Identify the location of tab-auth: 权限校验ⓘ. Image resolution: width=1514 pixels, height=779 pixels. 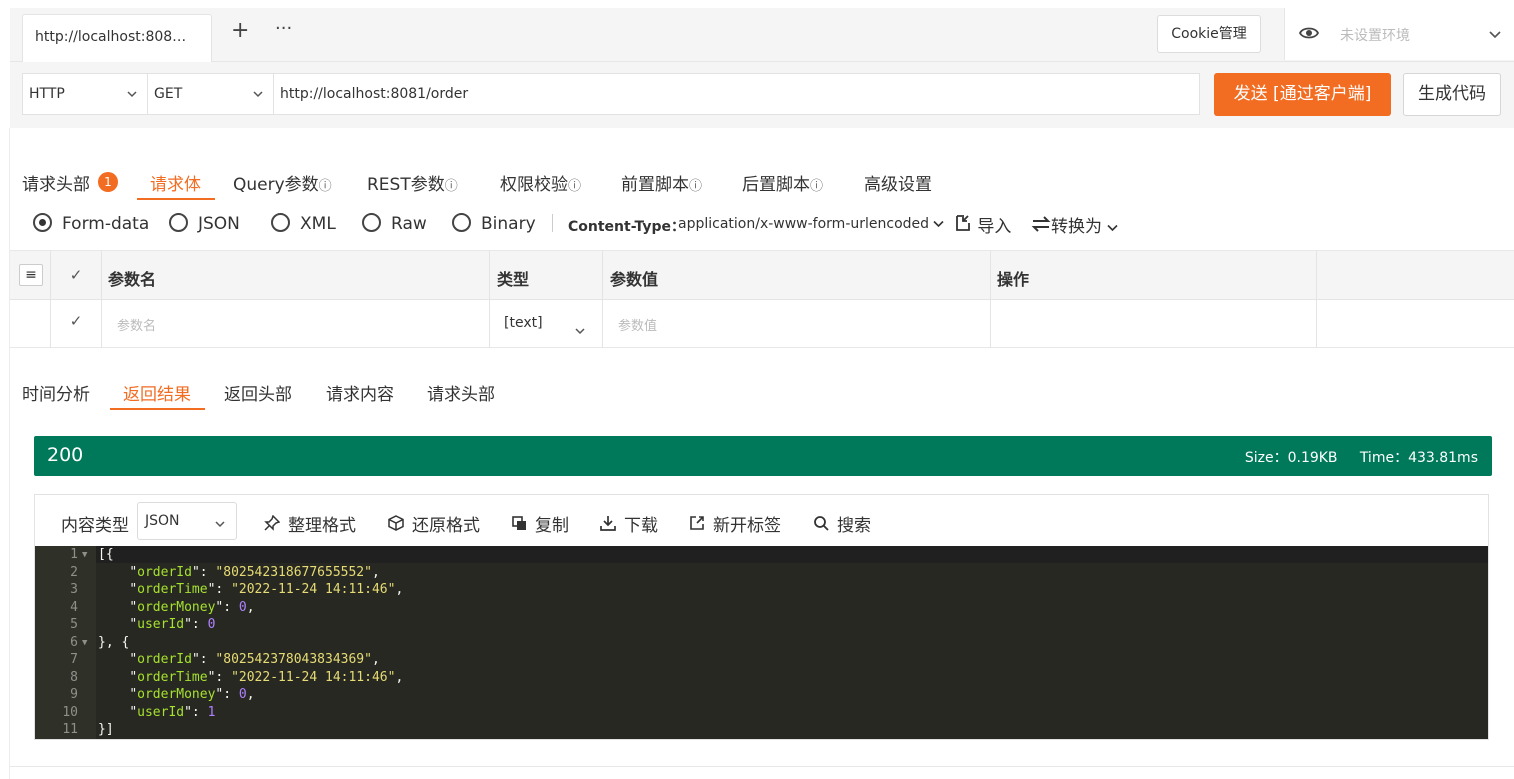
(540, 182).